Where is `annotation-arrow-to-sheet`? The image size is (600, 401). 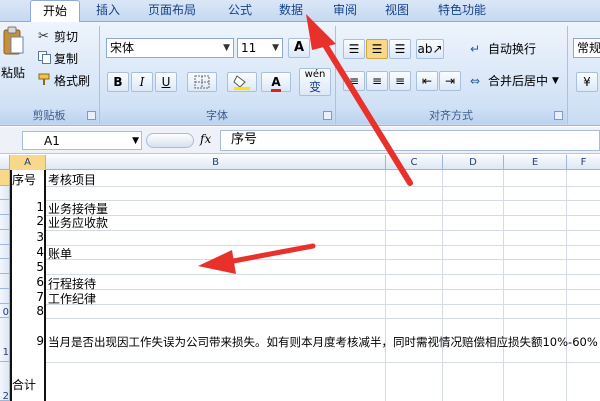 annotation-arrow-to-sheet is located at coordinates (257, 258).